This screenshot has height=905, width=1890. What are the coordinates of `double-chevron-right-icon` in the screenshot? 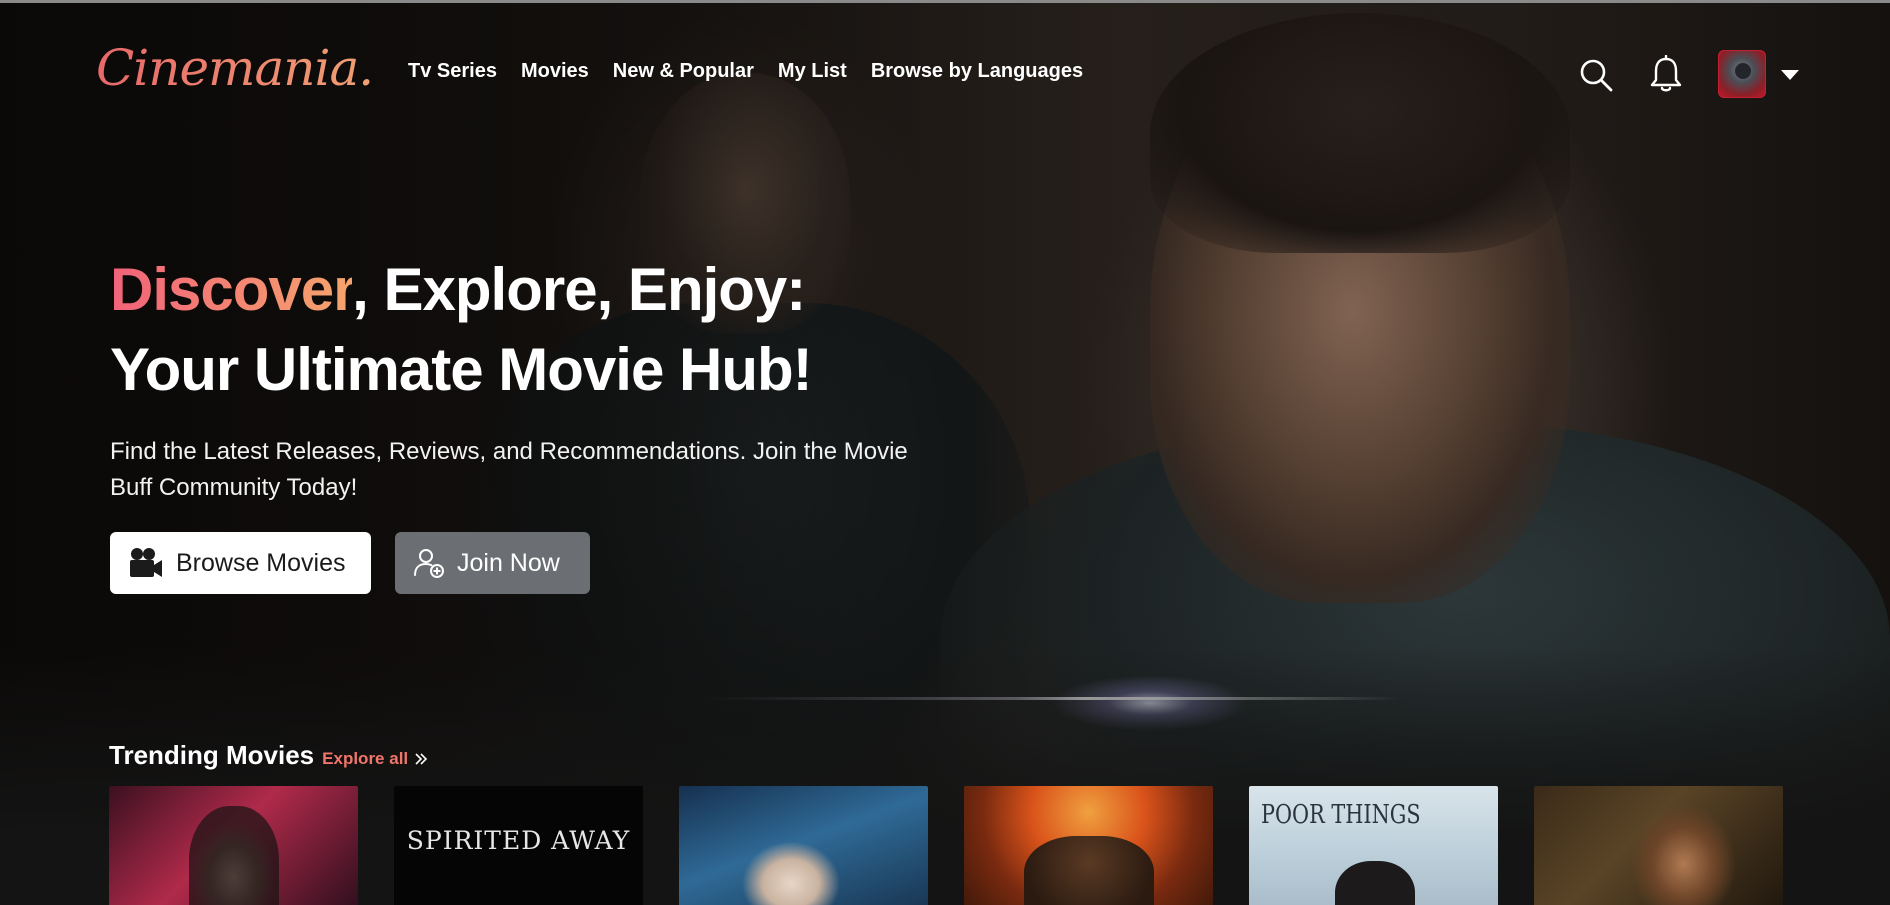 It's located at (421, 759).